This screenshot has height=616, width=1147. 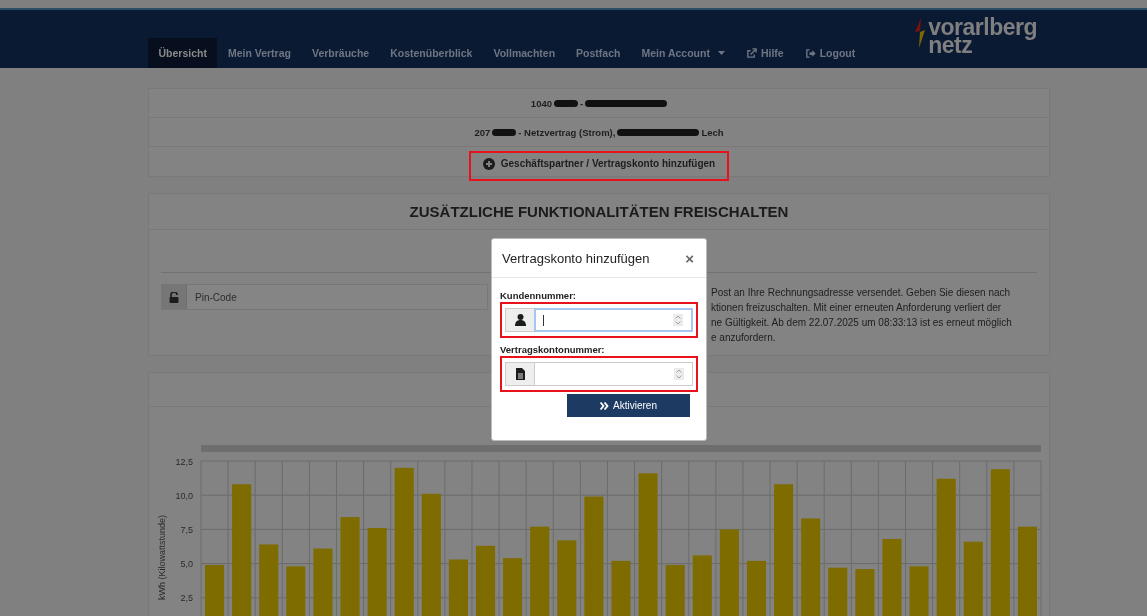 I want to click on nav-link: Übersicht, so click(x=183, y=53).